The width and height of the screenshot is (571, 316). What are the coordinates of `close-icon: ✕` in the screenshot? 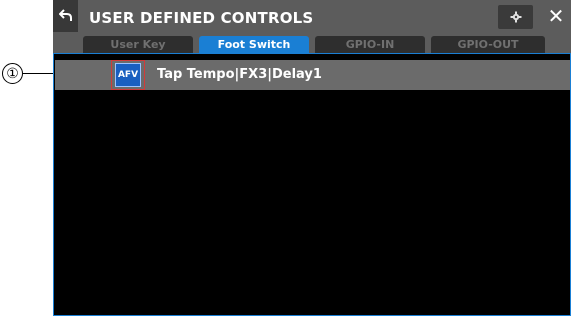 It's located at (556, 16).